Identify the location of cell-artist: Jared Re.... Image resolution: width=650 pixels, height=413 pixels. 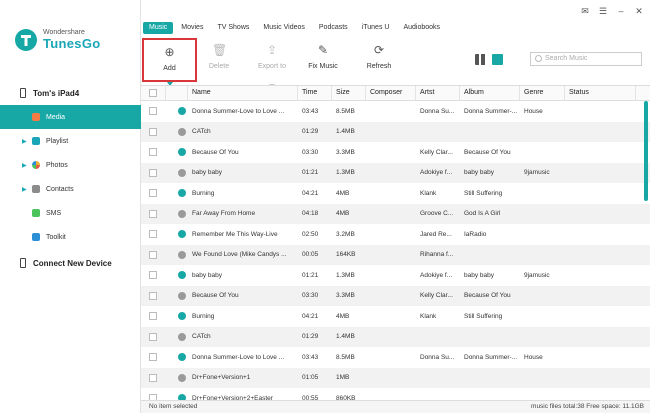
(436, 234).